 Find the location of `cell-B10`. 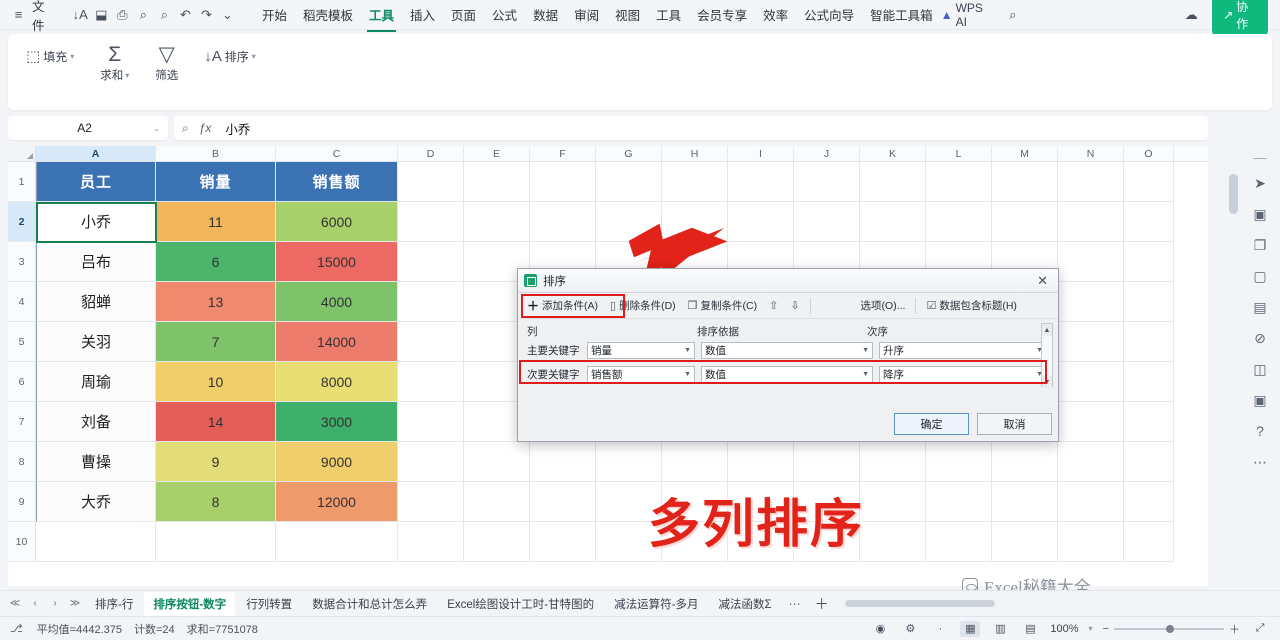

cell-B10 is located at coordinates (216, 542).